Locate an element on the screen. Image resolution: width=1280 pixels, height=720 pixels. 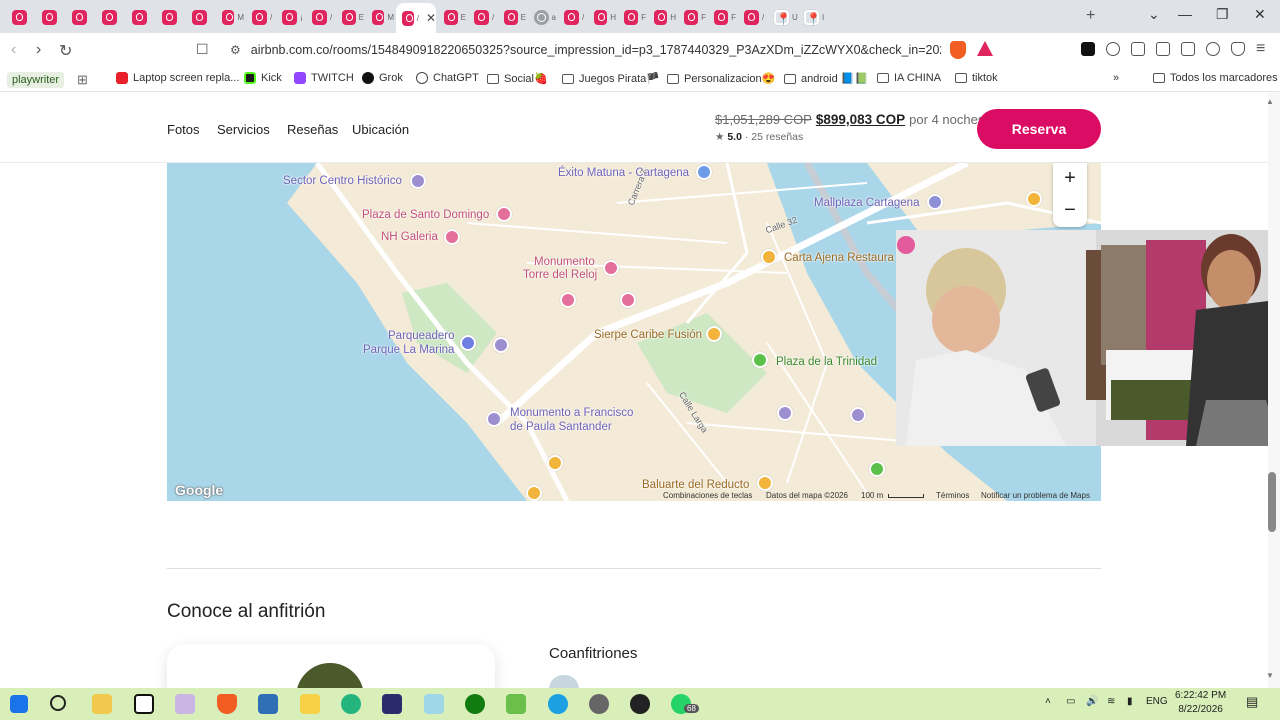
browser-tab: E is located at coordinates (350, 17).